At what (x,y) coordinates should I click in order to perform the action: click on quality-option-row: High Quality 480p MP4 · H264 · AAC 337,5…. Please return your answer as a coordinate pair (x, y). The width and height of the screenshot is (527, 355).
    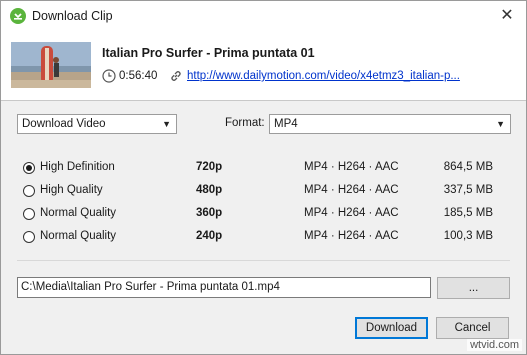
    Looking at the image, I should click on (263, 192).